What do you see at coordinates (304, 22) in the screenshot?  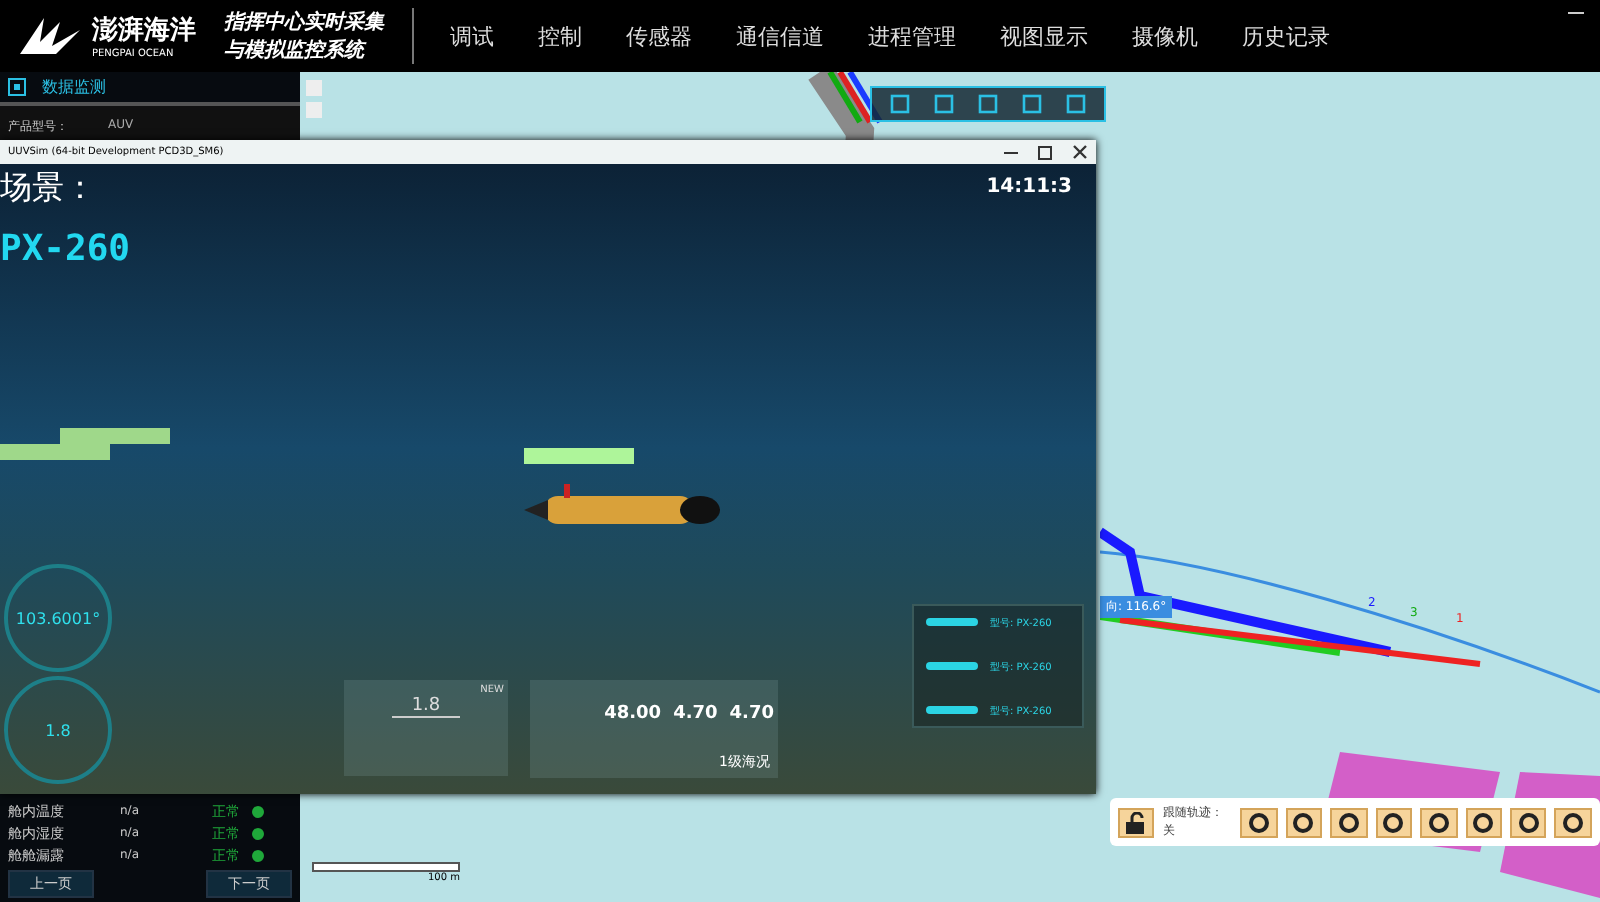 I see `system-title: 指挥中心实时采集` at bounding box center [304, 22].